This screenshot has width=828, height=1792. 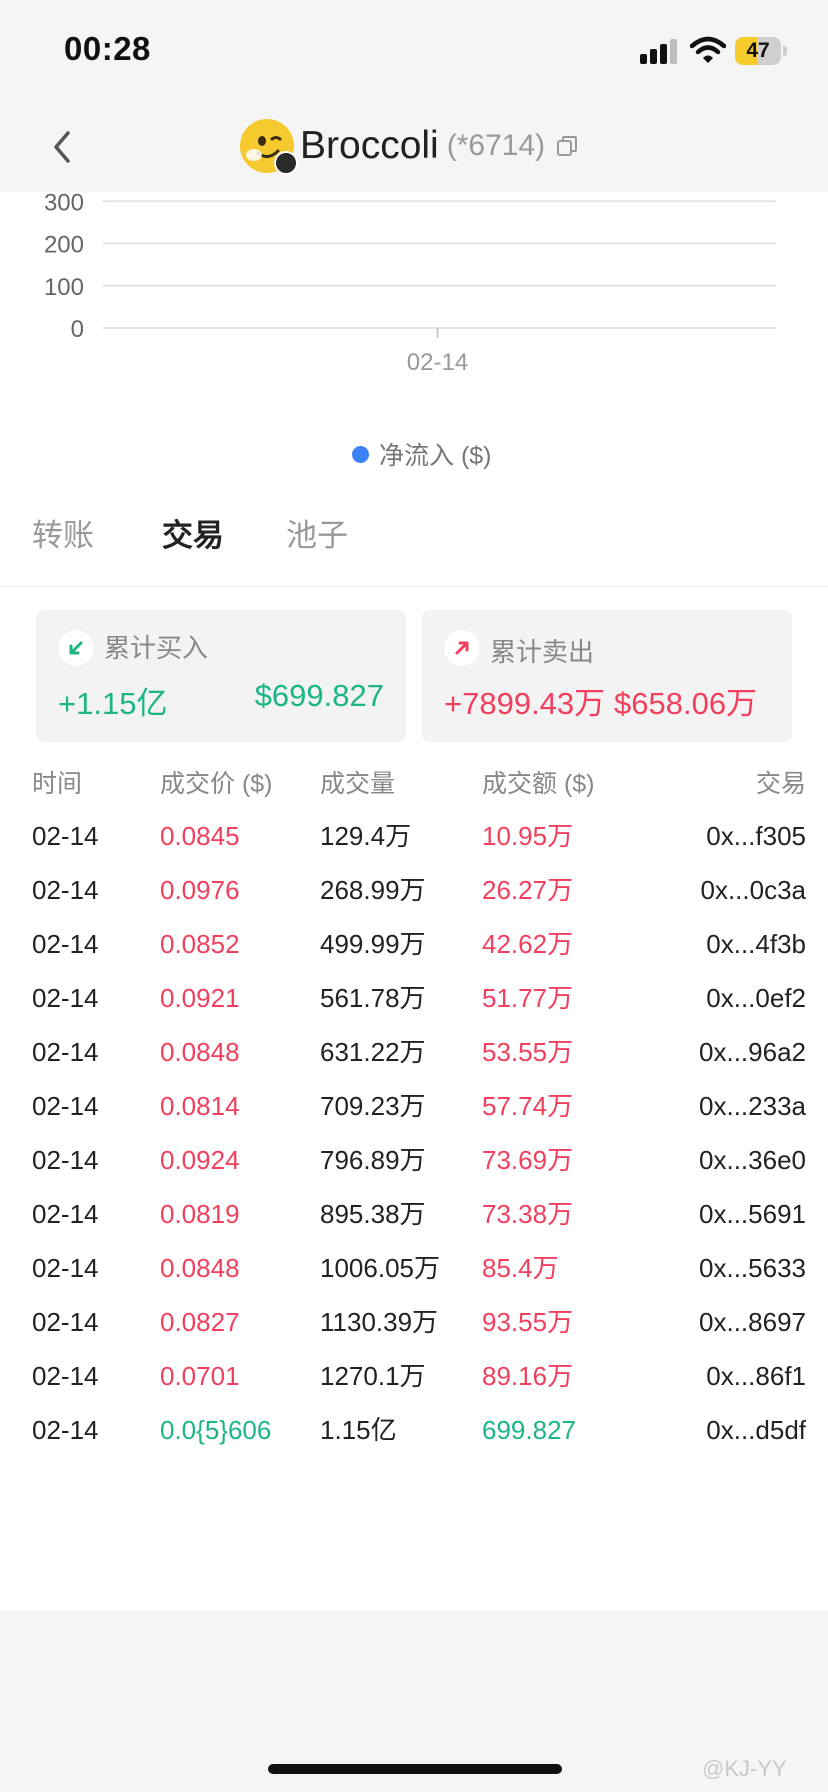 What do you see at coordinates (752, 1214) in the screenshot?
I see `trade-tx-link: 0x...5691` at bounding box center [752, 1214].